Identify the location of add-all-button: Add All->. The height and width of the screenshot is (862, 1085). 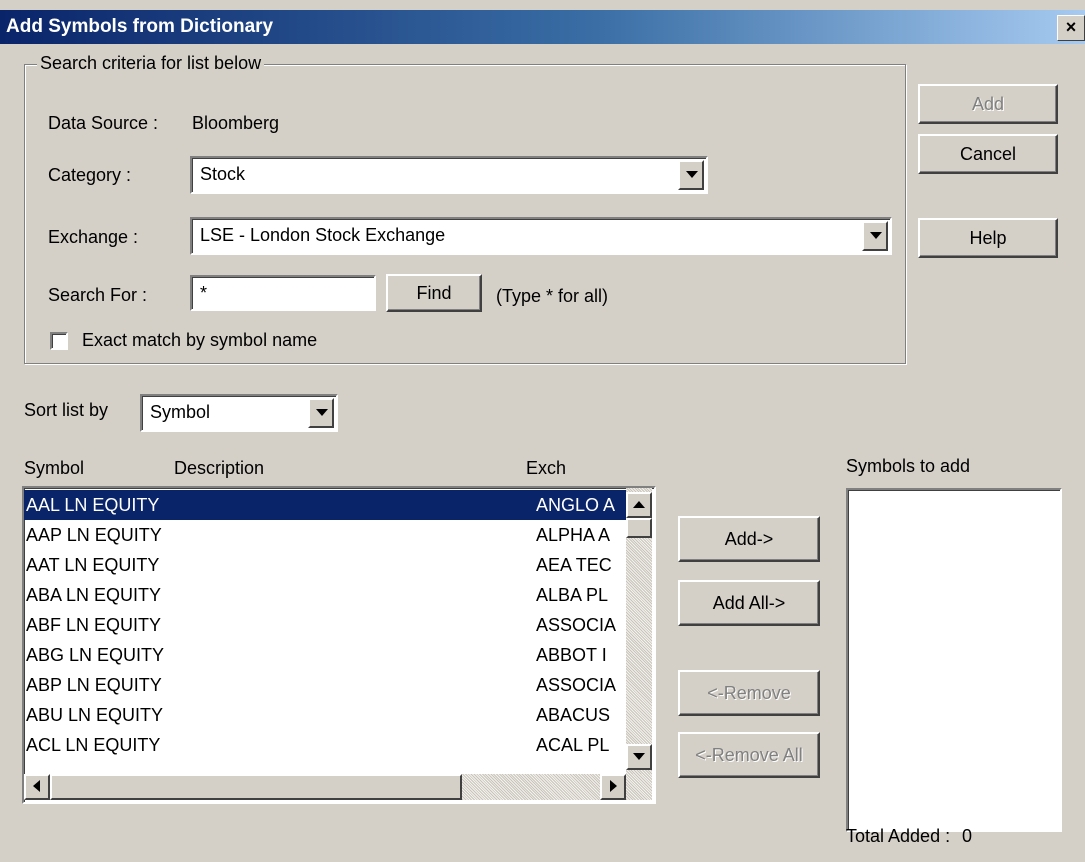
(749, 603).